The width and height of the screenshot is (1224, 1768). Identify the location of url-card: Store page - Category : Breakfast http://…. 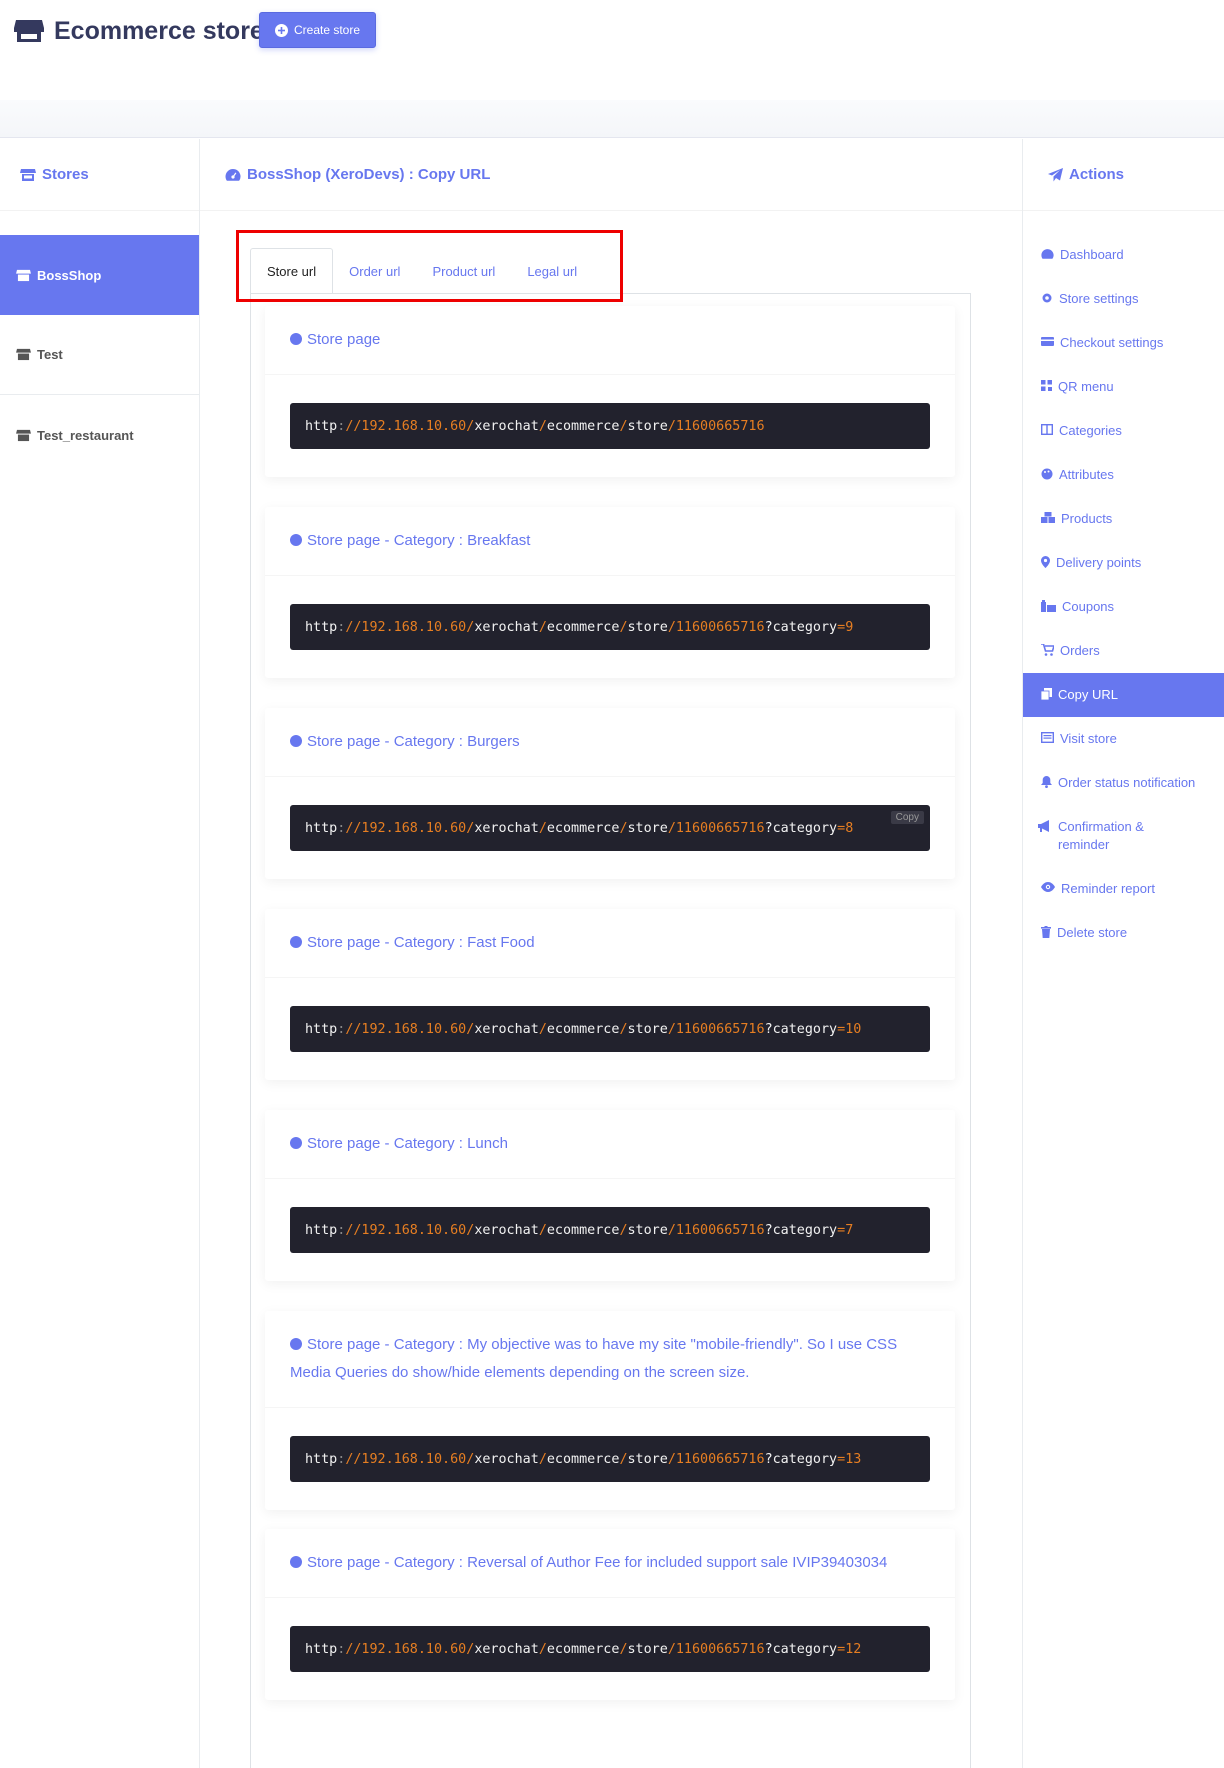
(610, 592).